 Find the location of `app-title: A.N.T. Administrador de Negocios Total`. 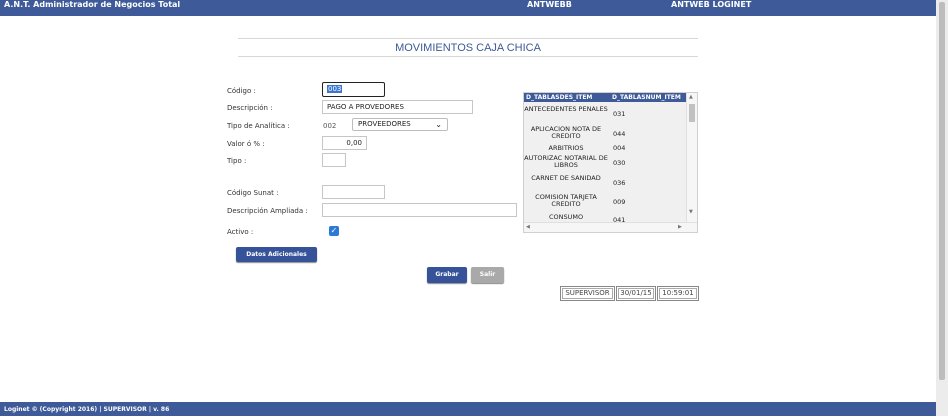

app-title: A.N.T. Administrador de Negocios Total is located at coordinates (92, 4).